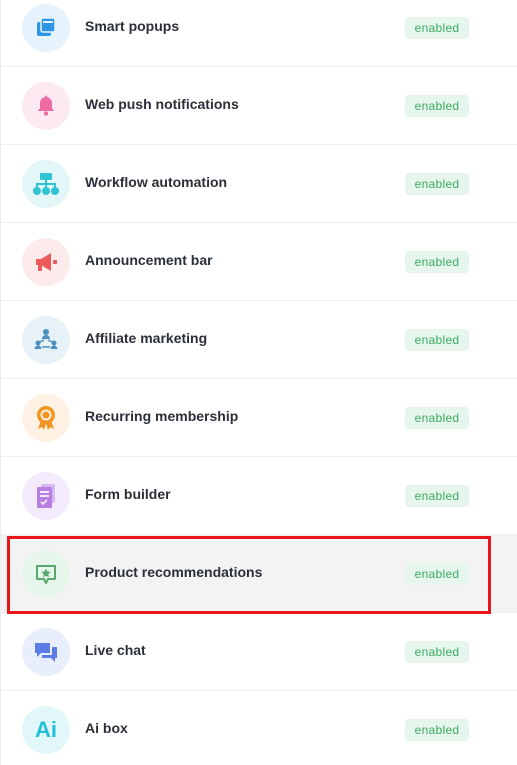  I want to click on feature-label: Recurring membership, so click(162, 416).